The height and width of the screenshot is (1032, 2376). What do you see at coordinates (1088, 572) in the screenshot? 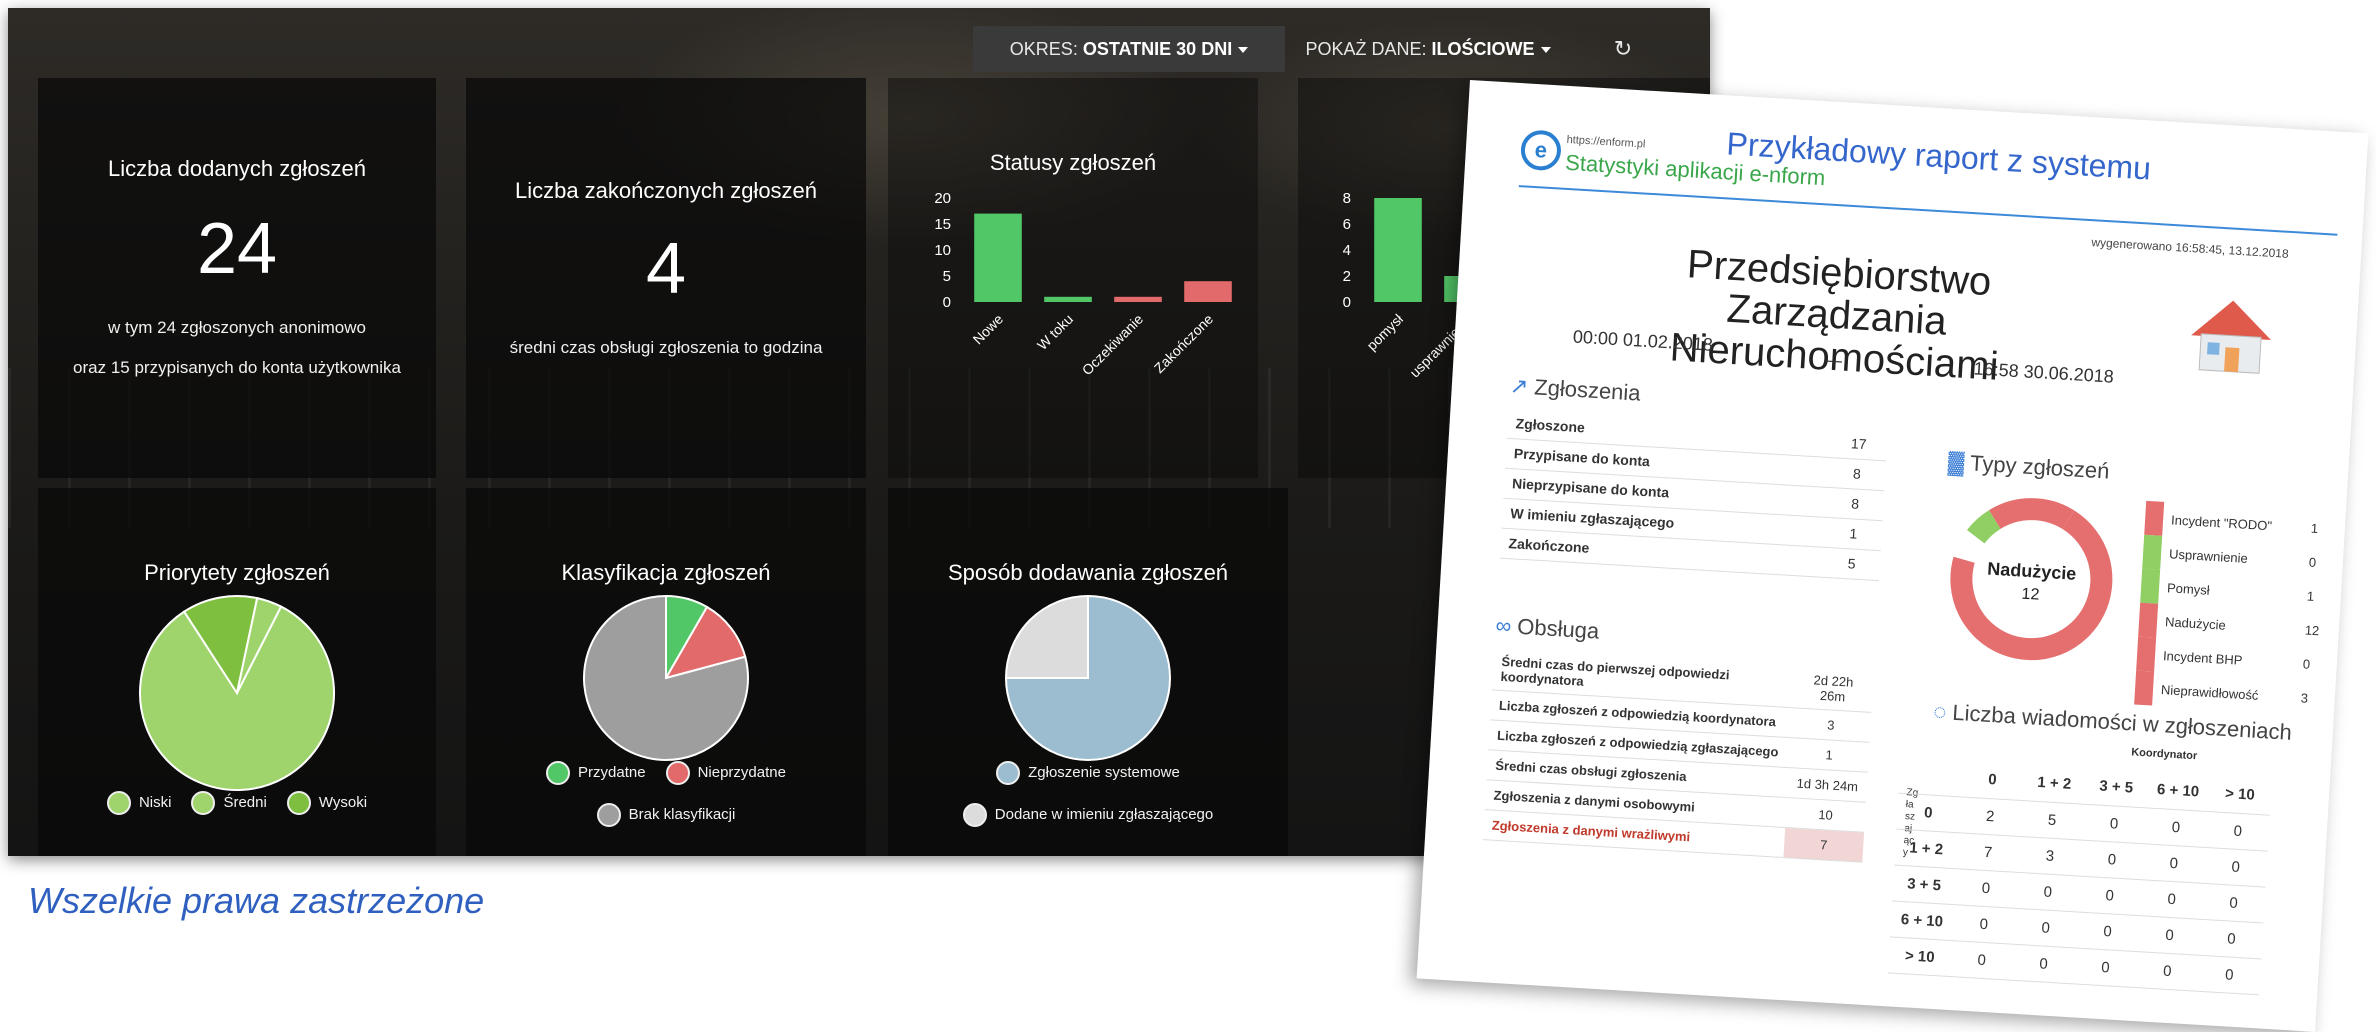
I see `source-chart-title: Sposób dodawania zgłoszeń` at bounding box center [1088, 572].